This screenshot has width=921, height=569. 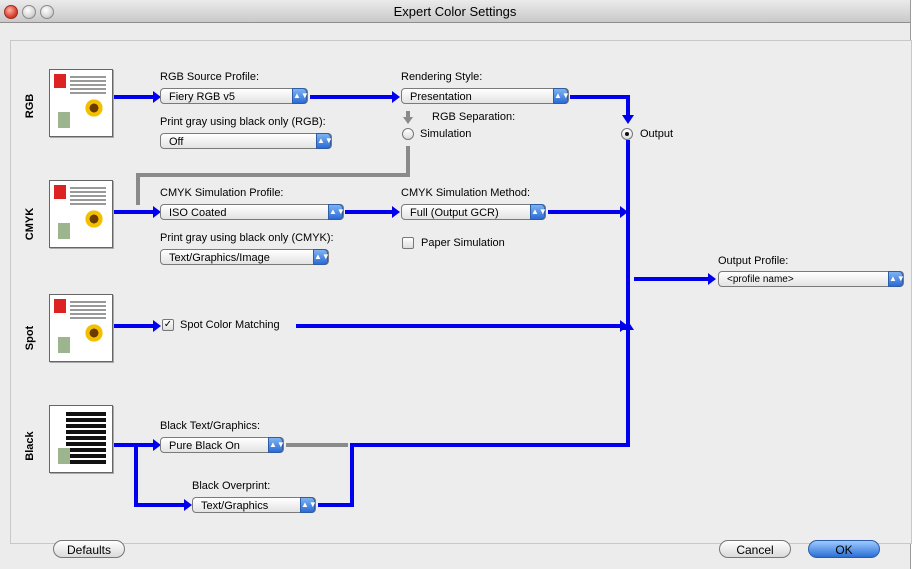 I want to click on simulation-radio-label: Simulation, so click(x=446, y=134).